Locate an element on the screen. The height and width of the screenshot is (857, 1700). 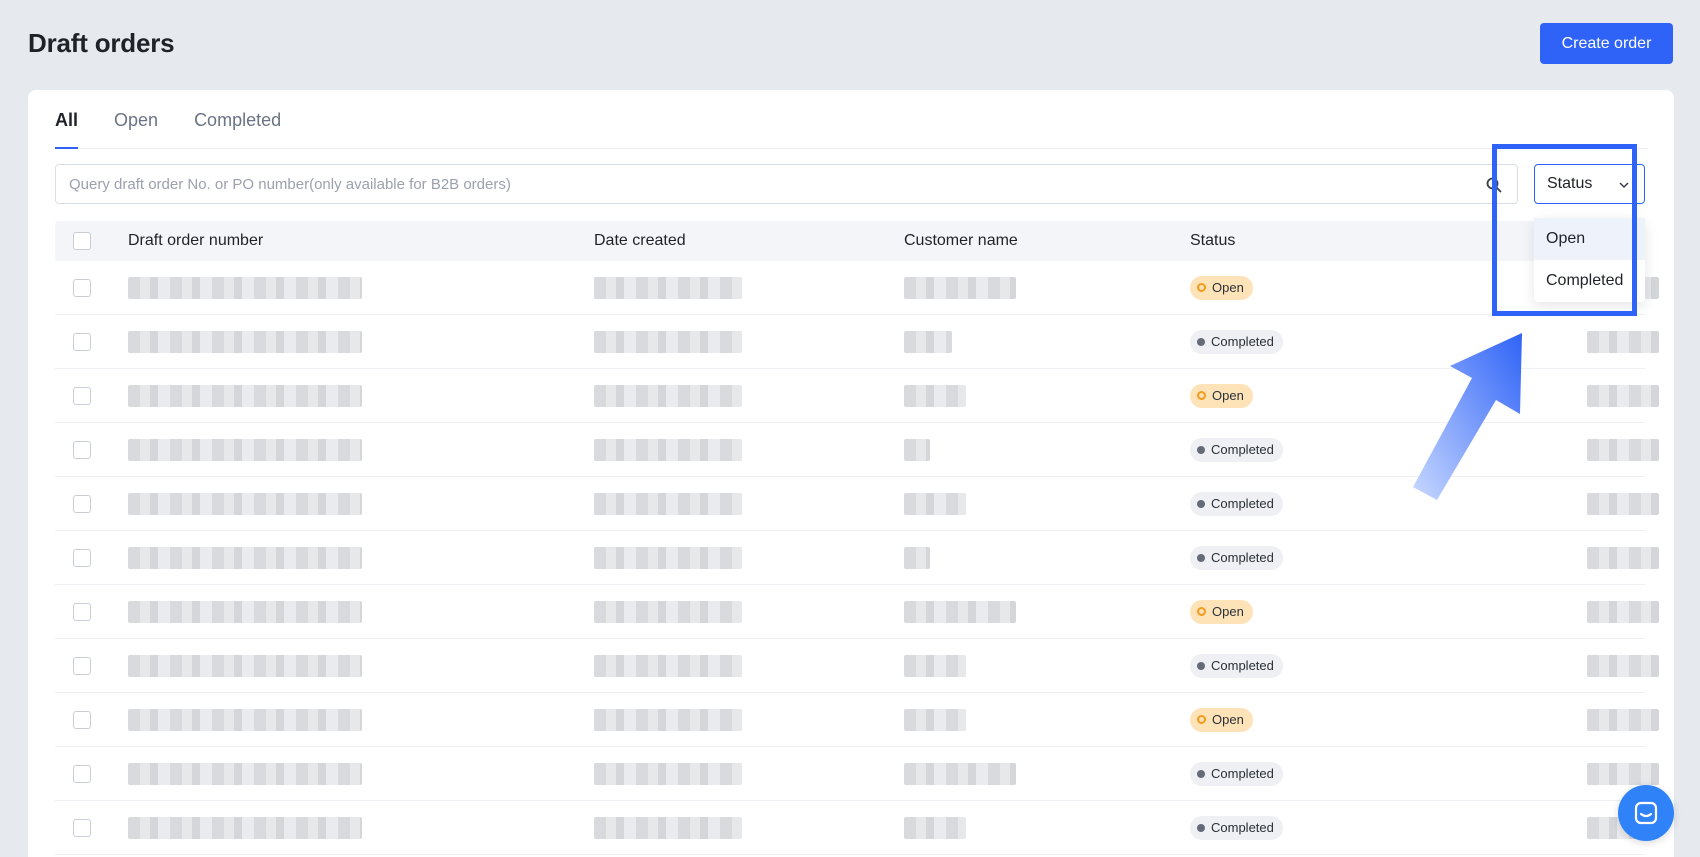
tab-all: All is located at coordinates (67, 129).